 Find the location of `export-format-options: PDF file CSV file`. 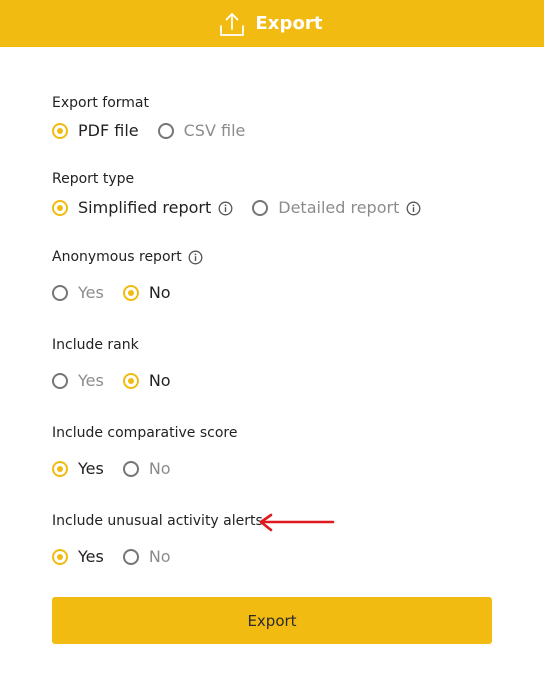

export-format-options: PDF file CSV file is located at coordinates (158, 131).